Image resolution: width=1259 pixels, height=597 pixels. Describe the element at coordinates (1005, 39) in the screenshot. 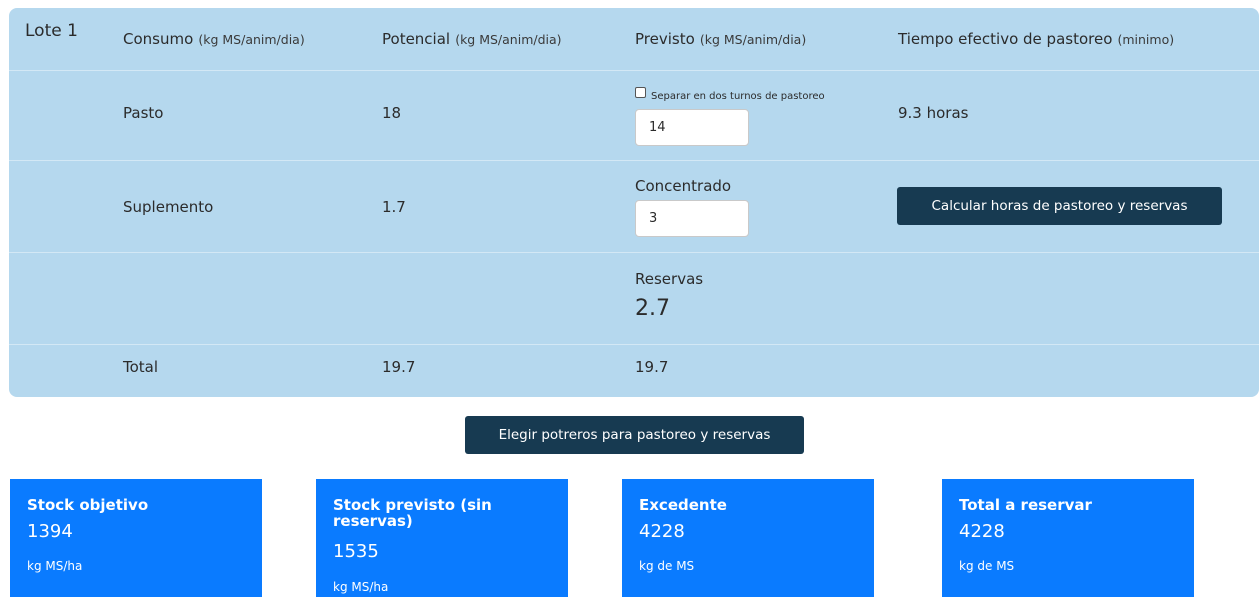

I see `header-tiempo-label: Tiempo efectivo de pastoreo` at that location.